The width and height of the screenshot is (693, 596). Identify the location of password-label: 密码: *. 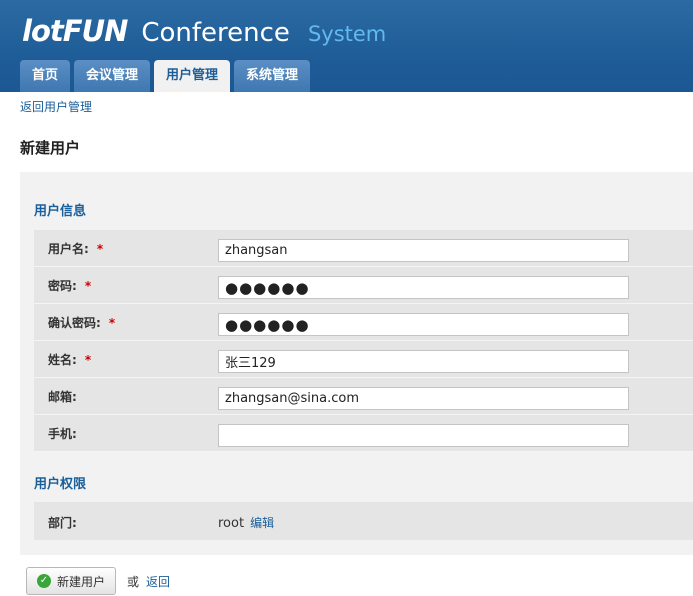
(70, 286).